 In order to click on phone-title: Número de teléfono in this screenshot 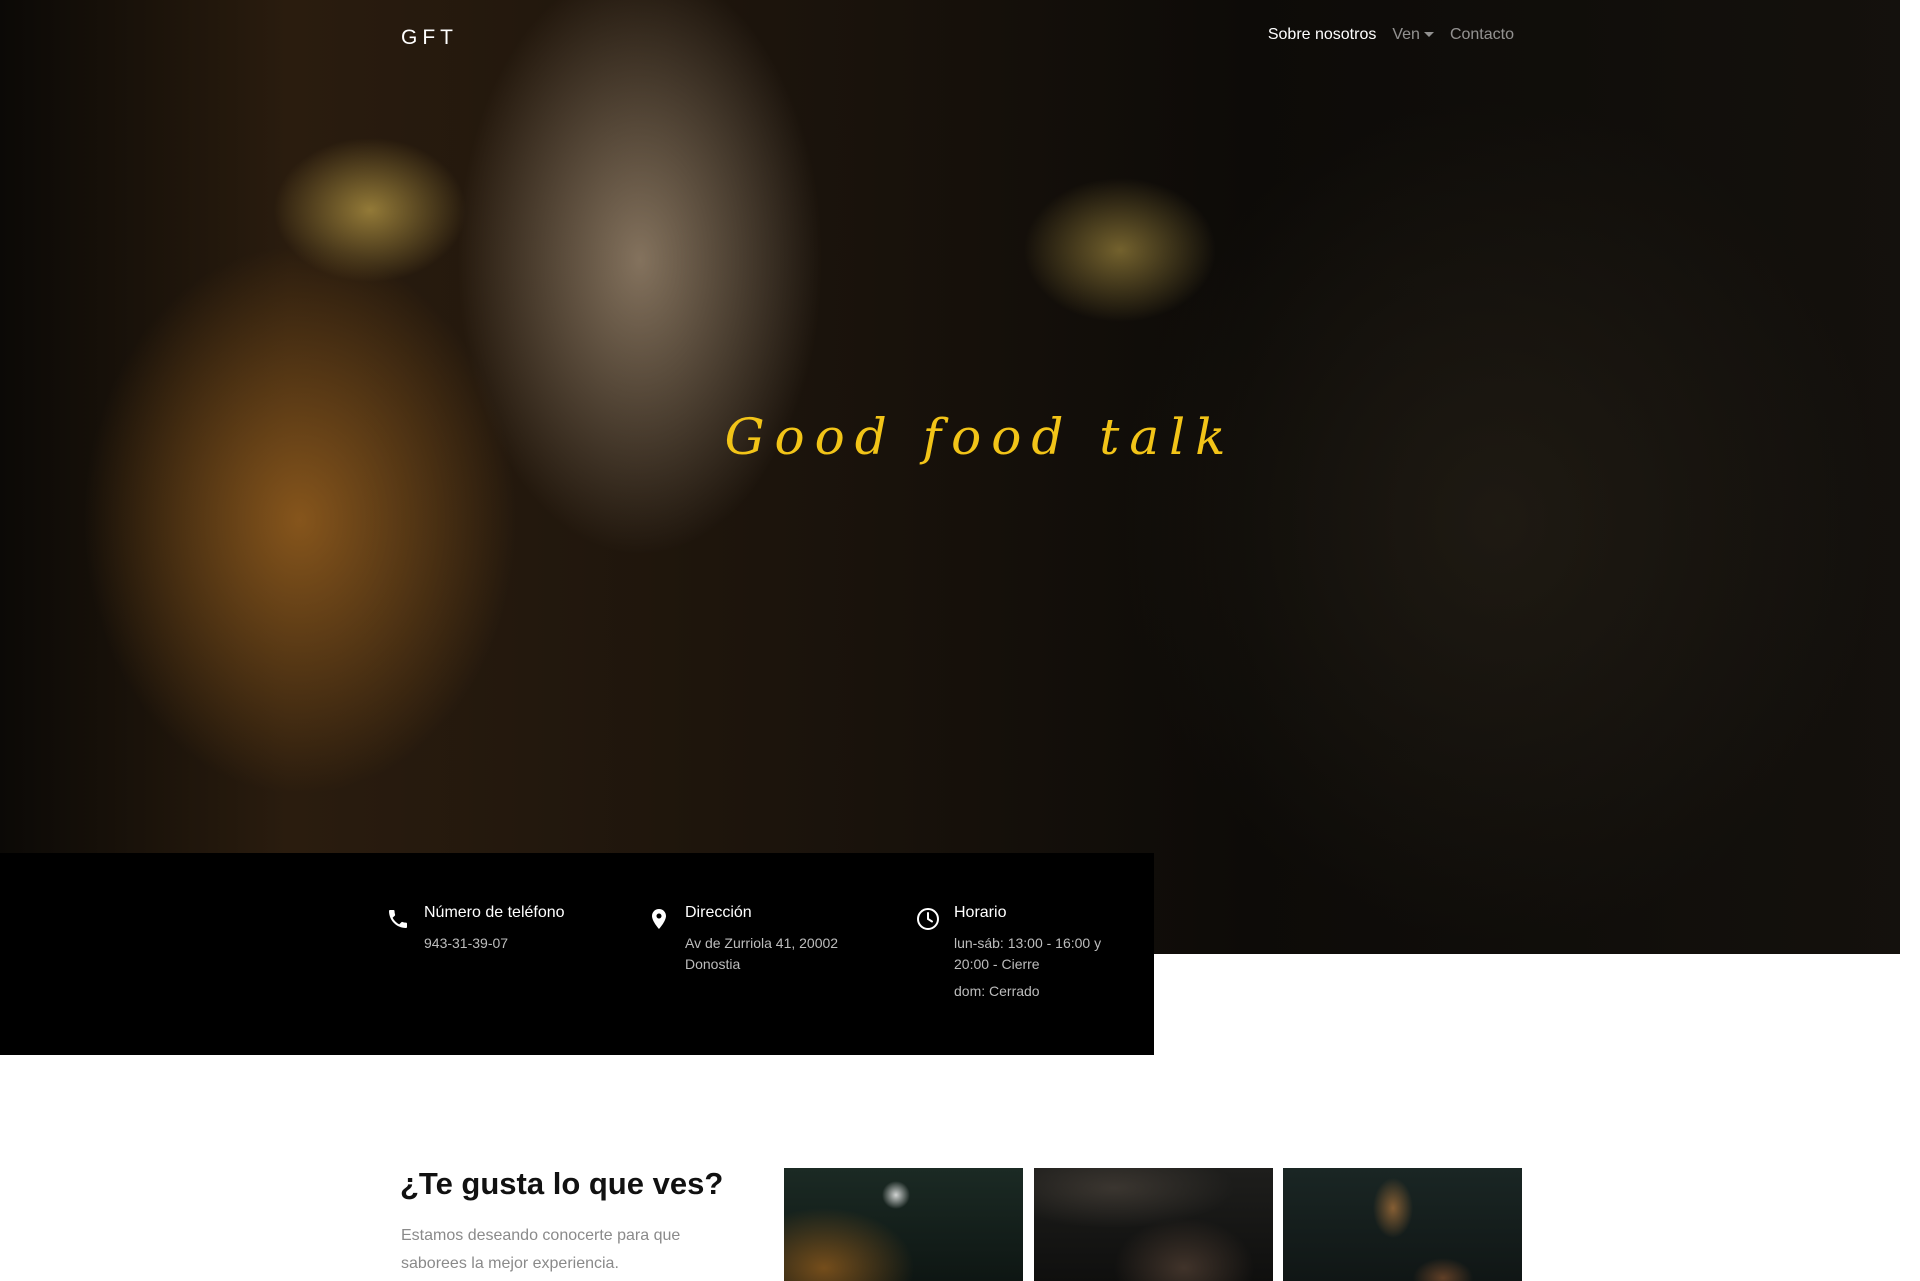, I will do `click(494, 912)`.